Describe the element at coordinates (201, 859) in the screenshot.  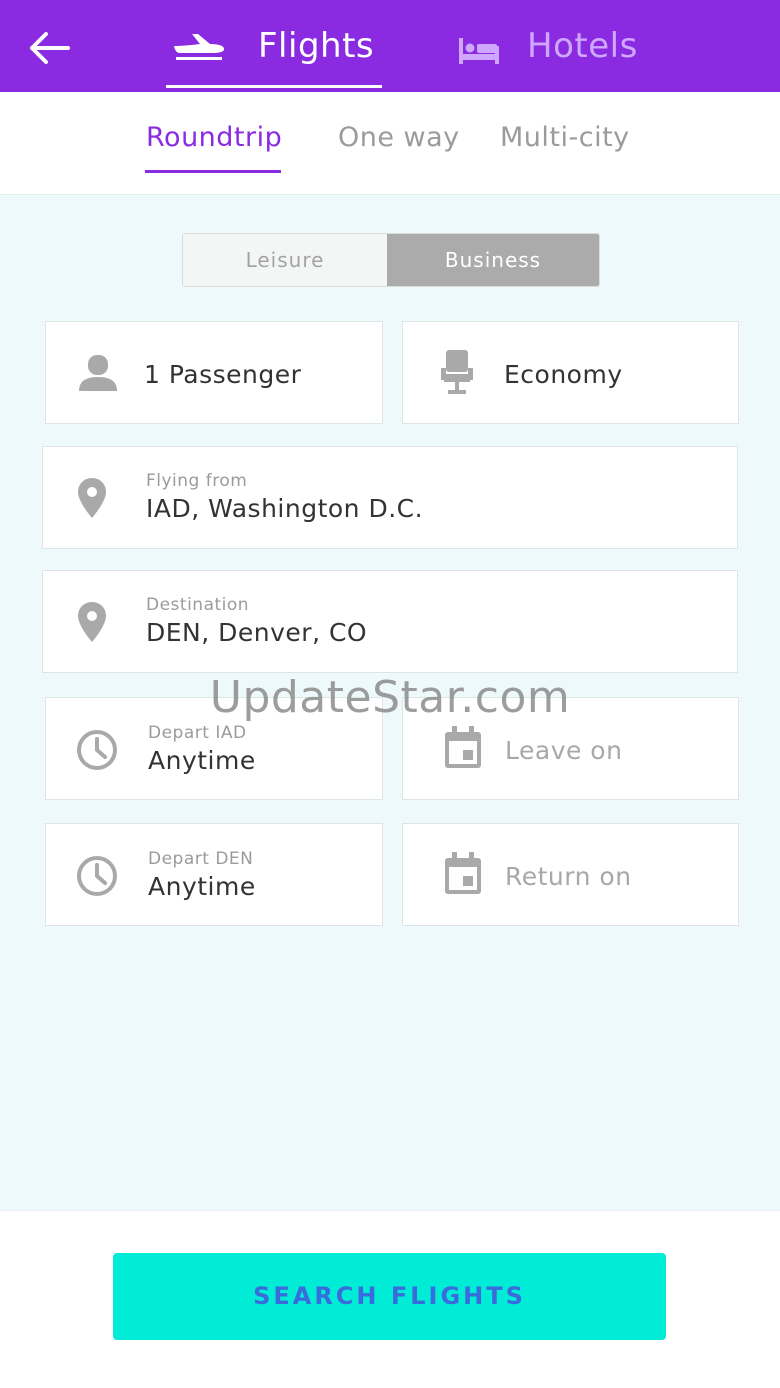
I see `depart-destination-label: Depart DEN` at that location.